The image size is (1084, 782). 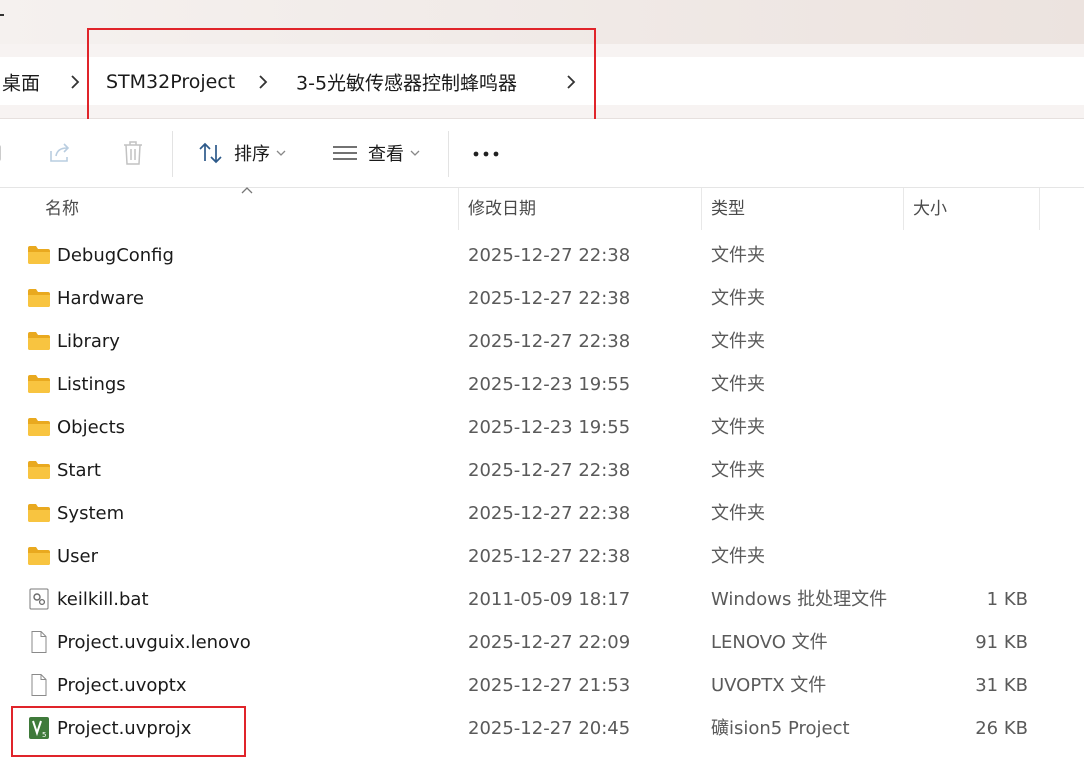 I want to click on file-row: Start 2025-12-27 22:38 文件夹, so click(x=542, y=470).